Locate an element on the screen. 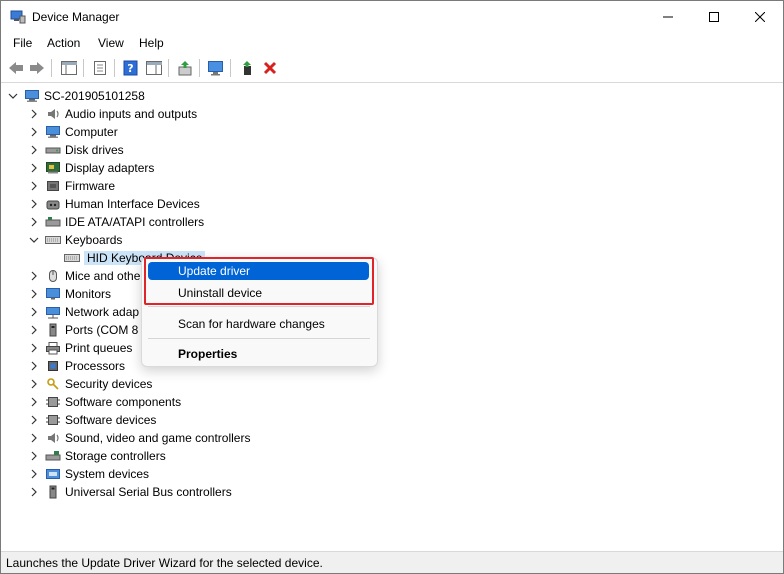 Image resolution: width=784 pixels, height=574 pixels. software-device-icon is located at coordinates (53, 420).